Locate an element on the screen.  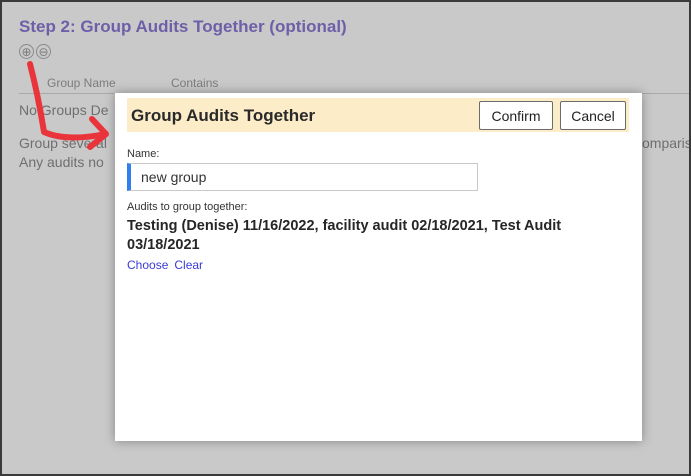
description-line-1-overflow: omparis is located at coordinates (666, 143).